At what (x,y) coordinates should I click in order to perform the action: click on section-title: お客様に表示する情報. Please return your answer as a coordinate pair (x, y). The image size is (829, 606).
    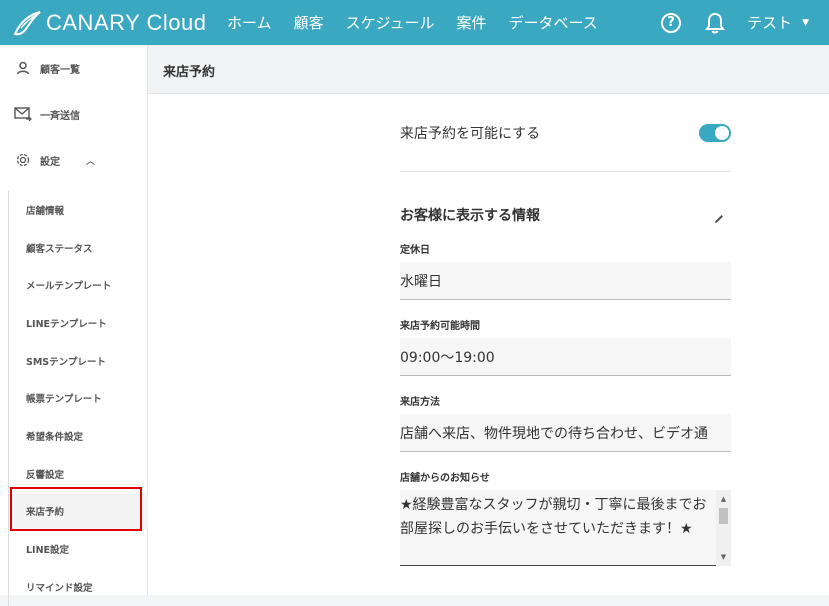
    Looking at the image, I should click on (470, 216).